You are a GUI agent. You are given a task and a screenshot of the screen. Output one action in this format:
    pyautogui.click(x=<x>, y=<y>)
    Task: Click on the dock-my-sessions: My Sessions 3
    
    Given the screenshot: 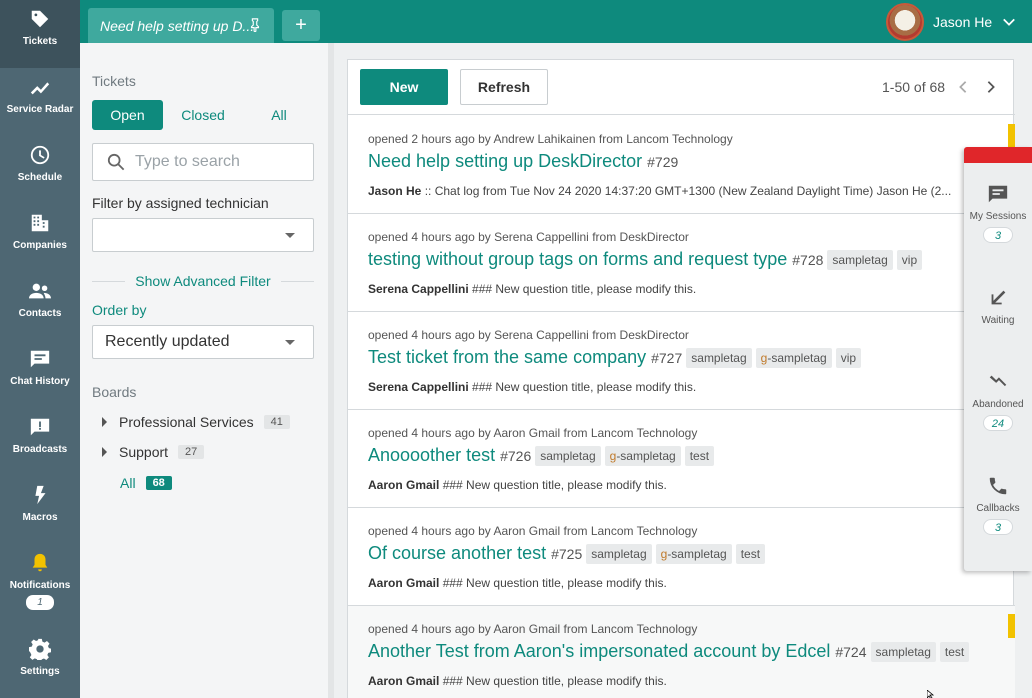 What is the action you would take?
    pyautogui.click(x=998, y=213)
    